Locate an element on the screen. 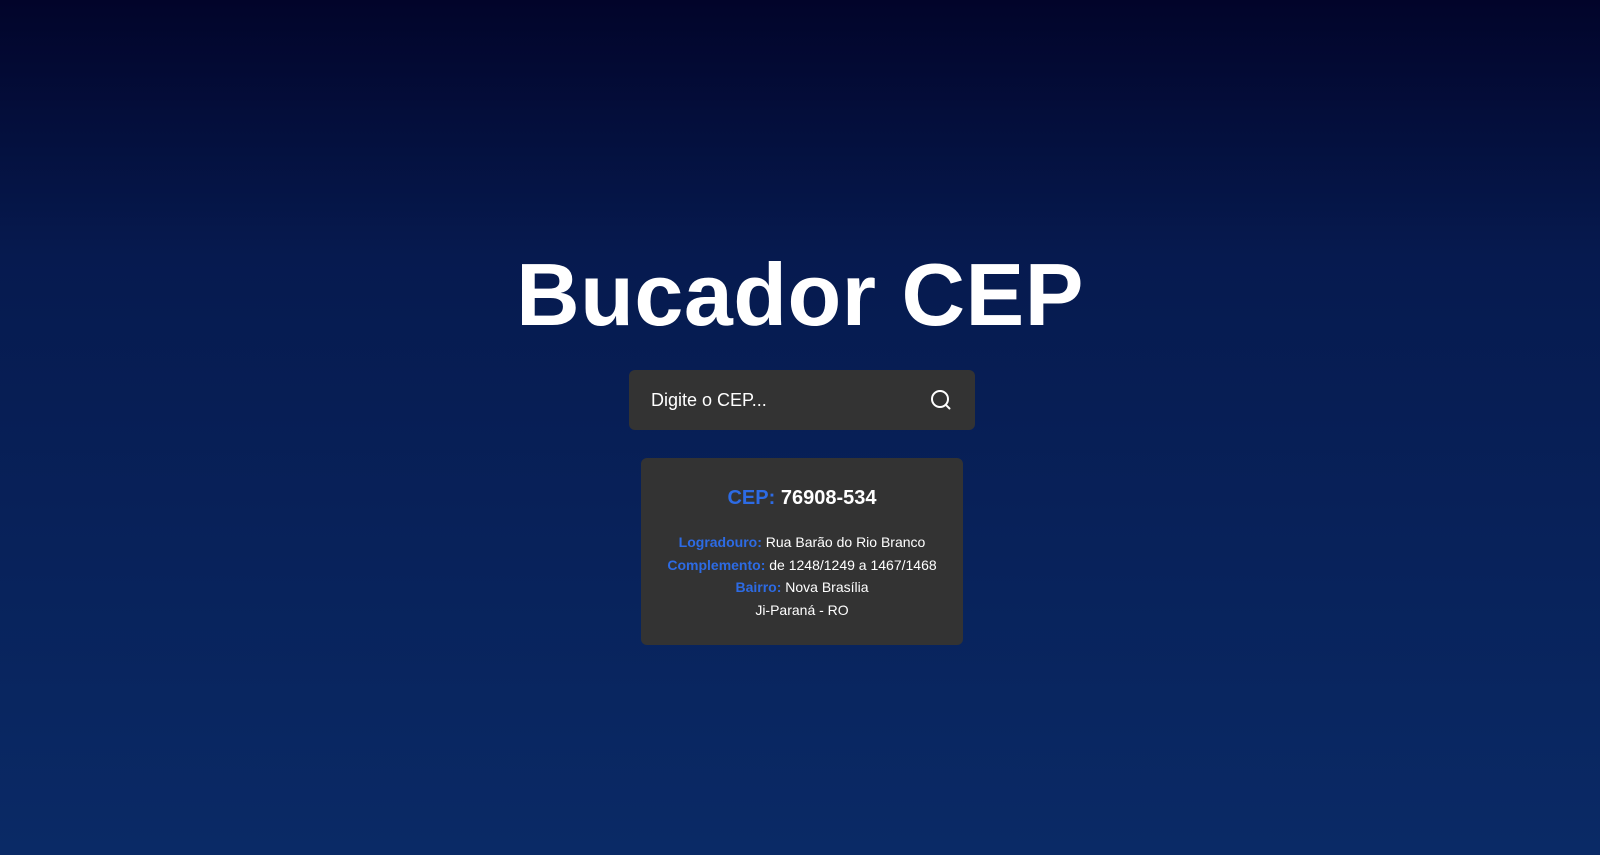 The height and width of the screenshot is (855, 1600). search-button is located at coordinates (941, 400).